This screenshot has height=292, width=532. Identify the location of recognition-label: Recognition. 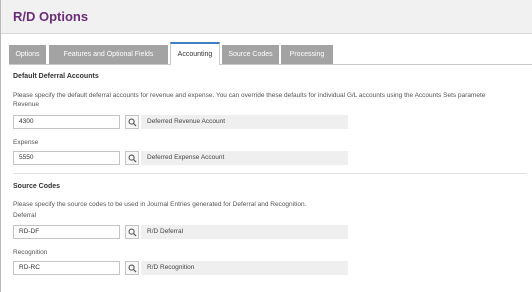
(30, 252).